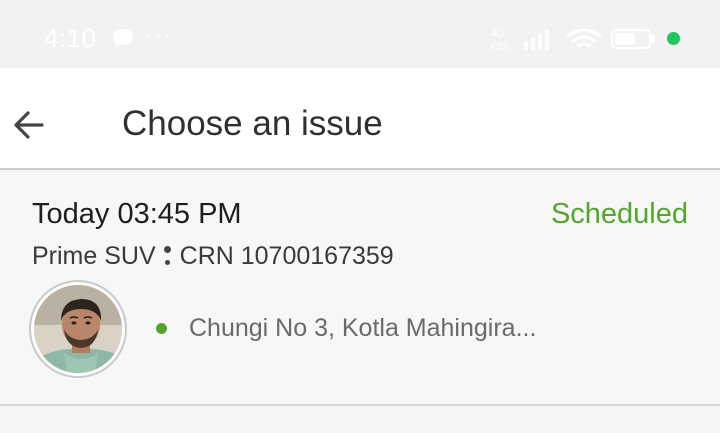 This screenshot has width=720, height=433. What do you see at coordinates (137, 214) in the screenshot?
I see `ride-datetime: Today 03:45 PM` at bounding box center [137, 214].